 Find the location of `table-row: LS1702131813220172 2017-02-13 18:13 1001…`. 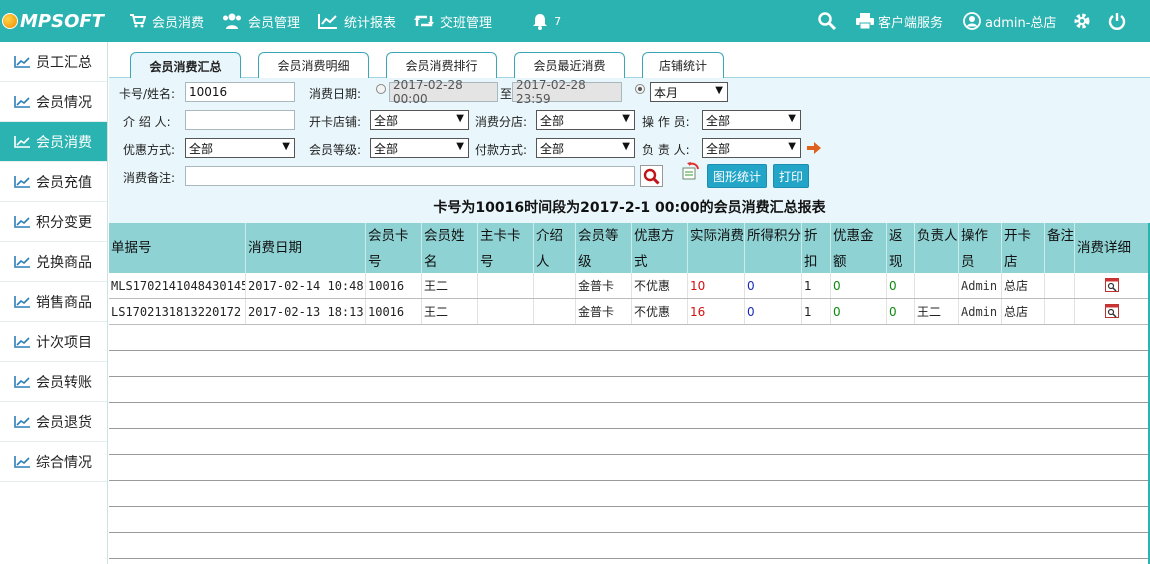

table-row: LS1702131813220172 2017-02-13 18:13 1001… is located at coordinates (628, 312).